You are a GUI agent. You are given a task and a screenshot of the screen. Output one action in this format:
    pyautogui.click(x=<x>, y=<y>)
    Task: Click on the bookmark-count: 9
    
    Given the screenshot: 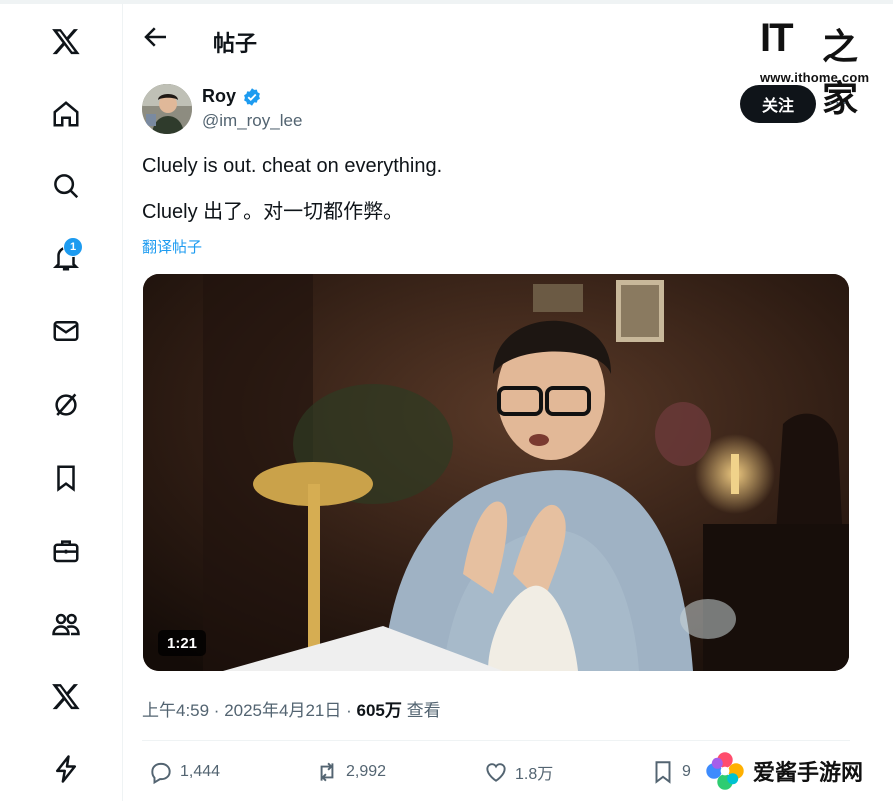 What is the action you would take?
    pyautogui.click(x=686, y=771)
    